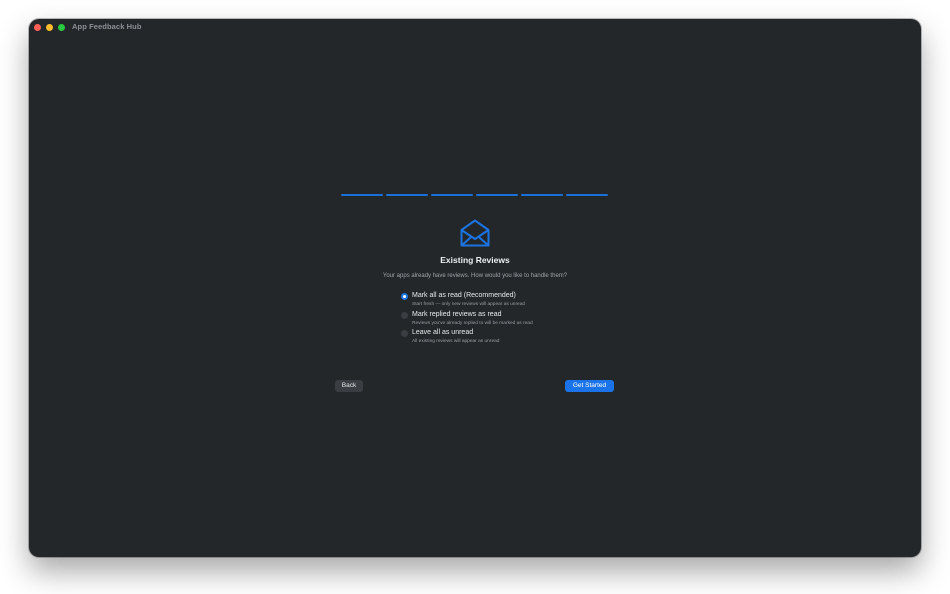 Image resolution: width=950 pixels, height=594 pixels. Describe the element at coordinates (61, 27) in the screenshot. I see `zoom-window-button` at that location.